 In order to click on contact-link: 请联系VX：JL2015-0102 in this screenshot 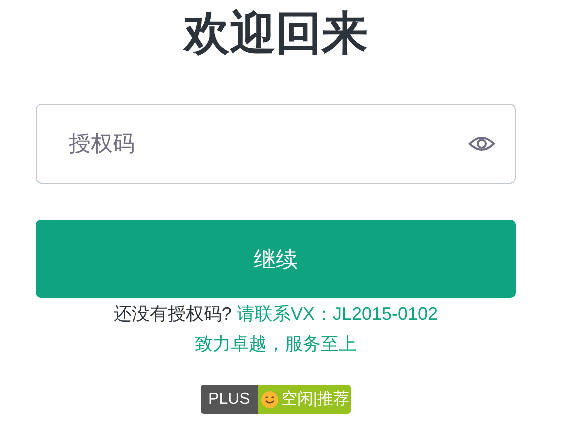, I will do `click(337, 314)`.